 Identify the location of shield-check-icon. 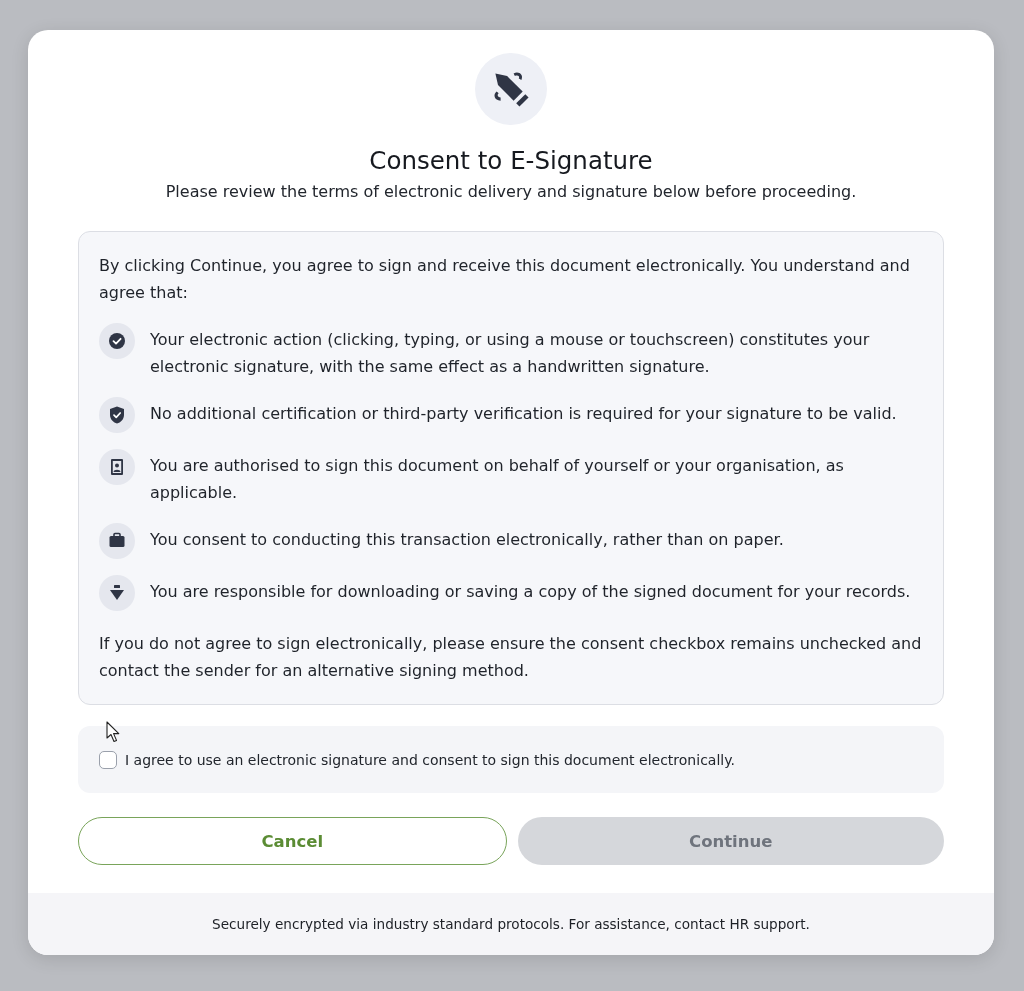
(117, 414).